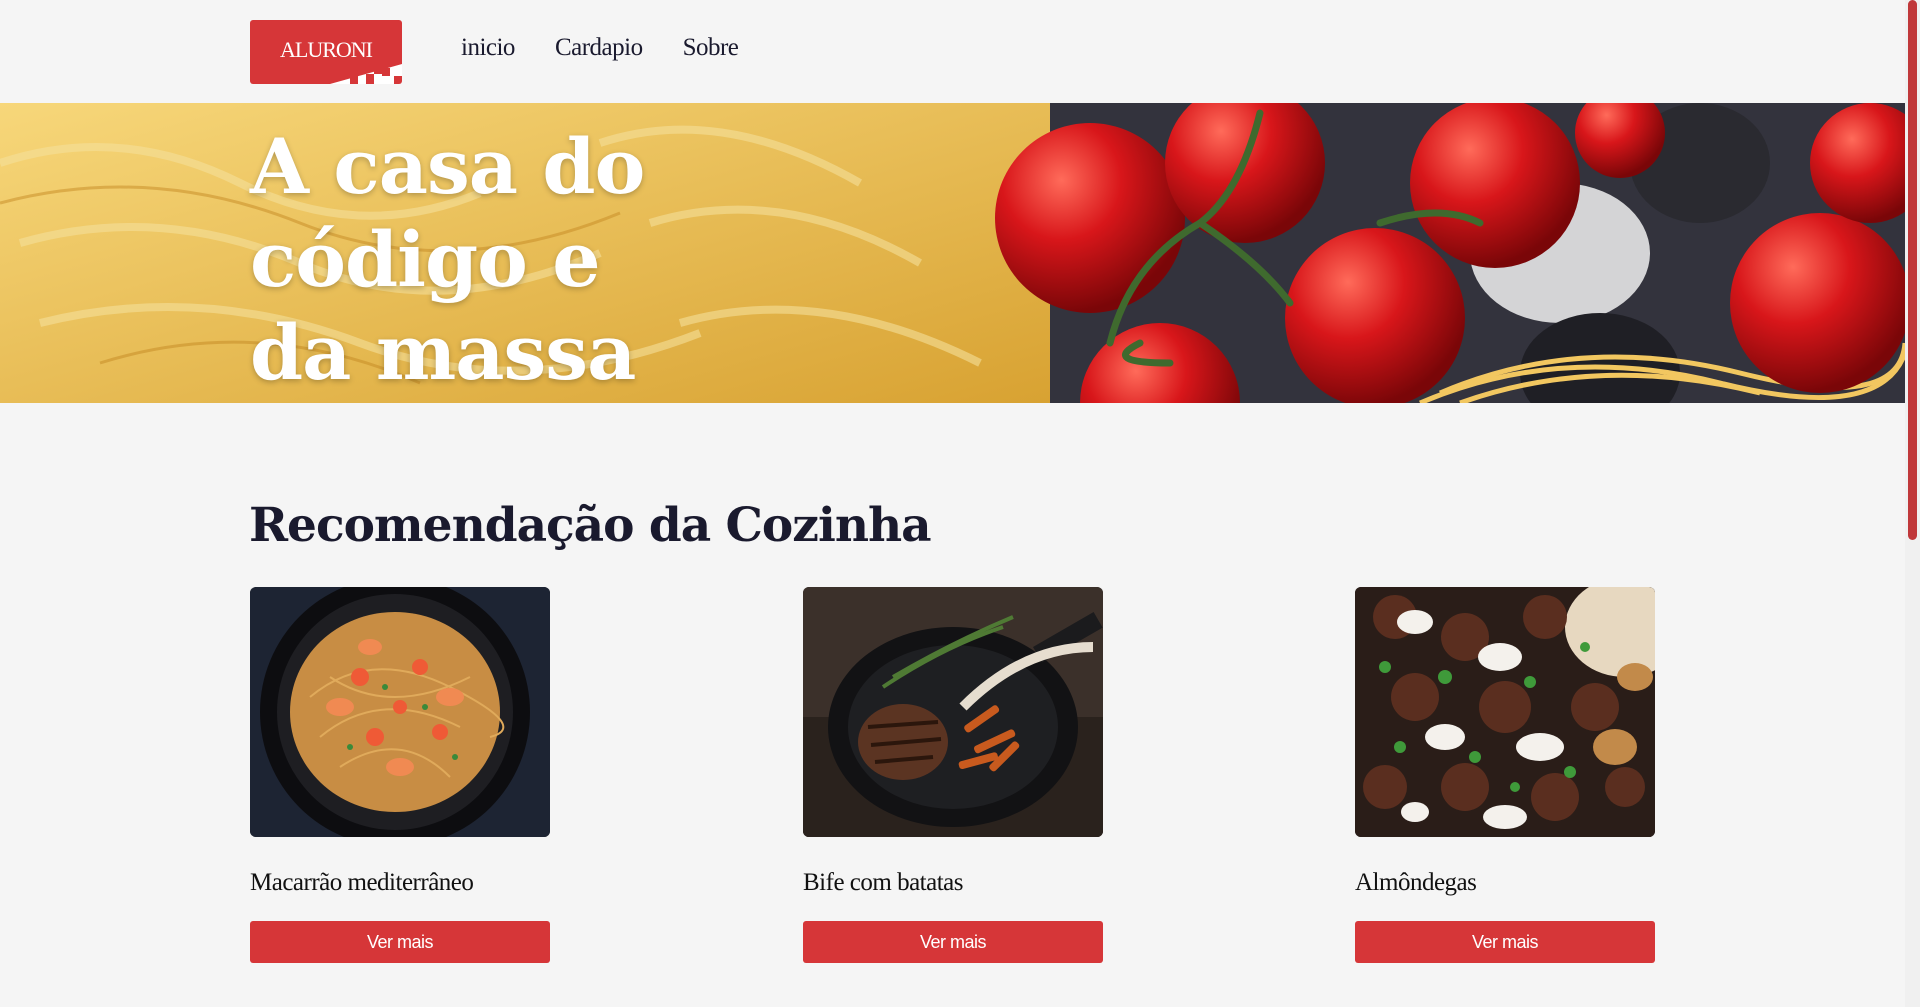  I want to click on dish-image-meatballs, so click(1505, 712).